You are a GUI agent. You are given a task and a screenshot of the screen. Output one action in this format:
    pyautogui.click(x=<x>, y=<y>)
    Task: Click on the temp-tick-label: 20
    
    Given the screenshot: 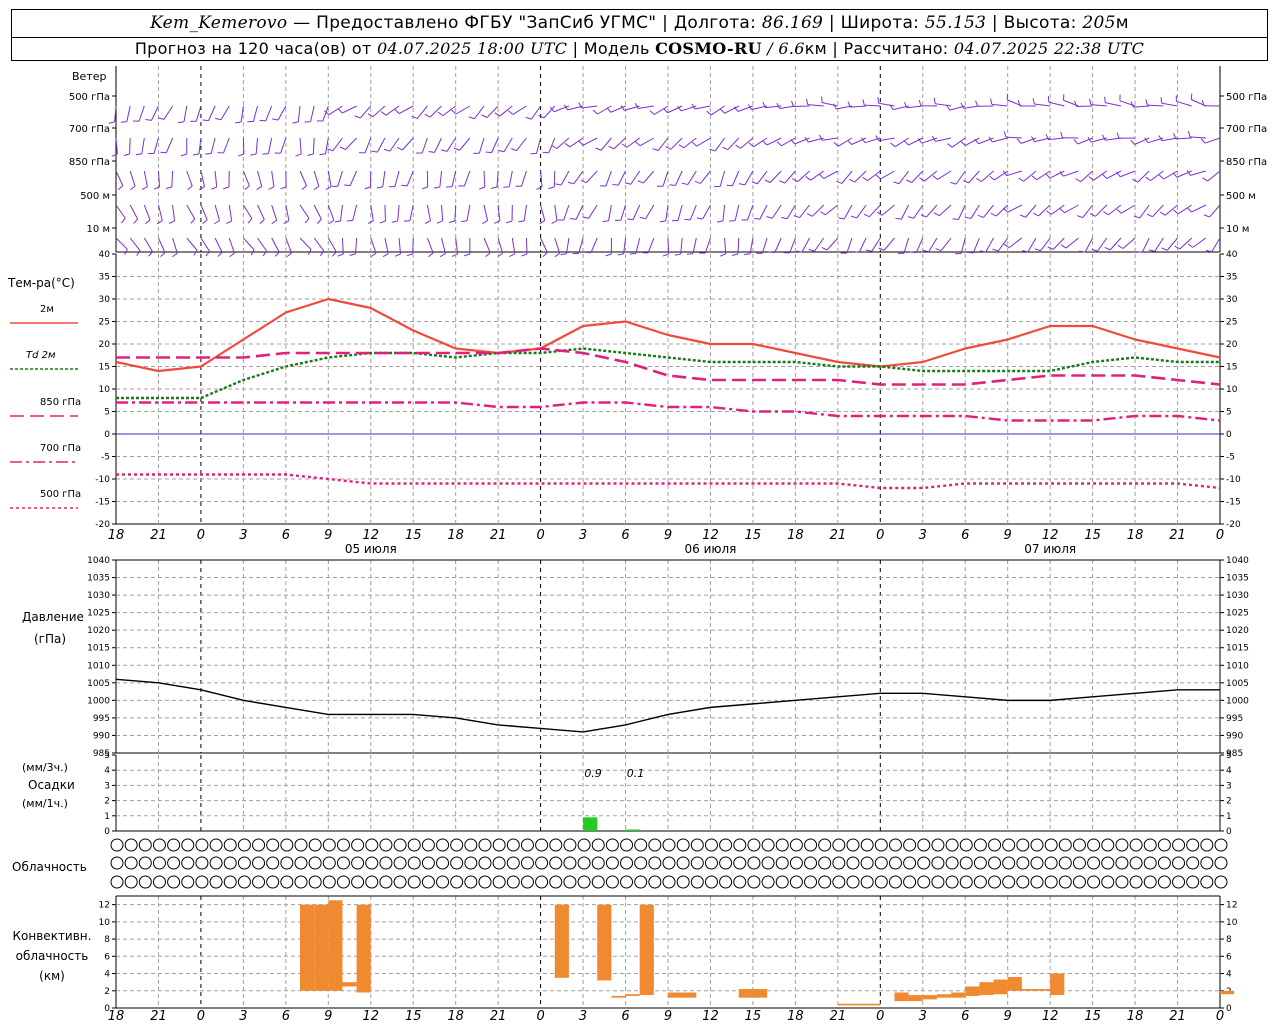 What is the action you would take?
    pyautogui.click(x=105, y=345)
    